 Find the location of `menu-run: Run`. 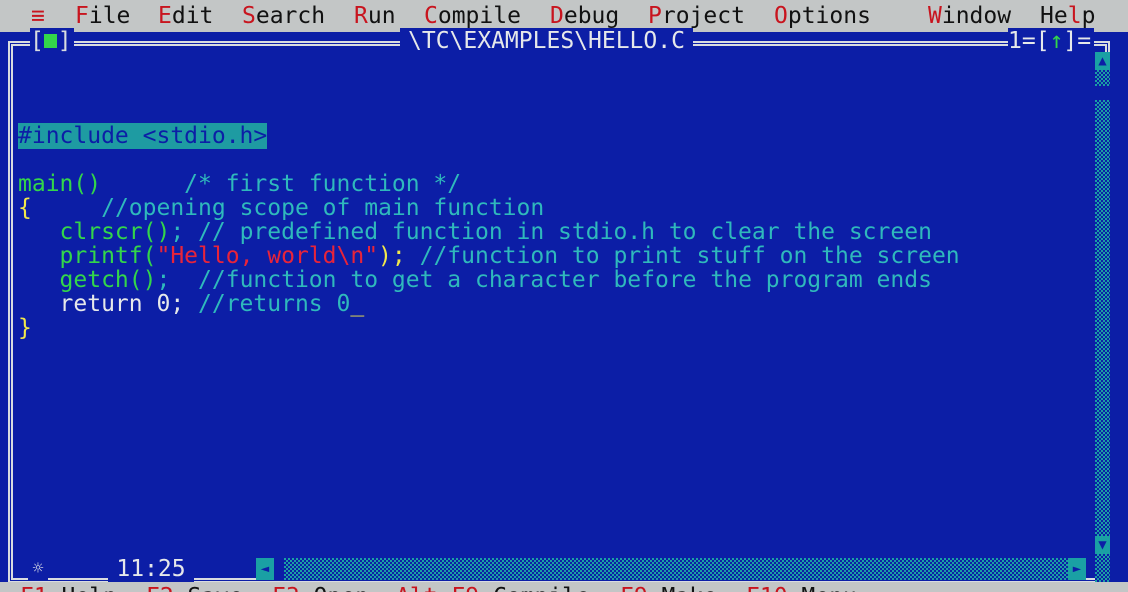

menu-run: Run is located at coordinates (375, 16).